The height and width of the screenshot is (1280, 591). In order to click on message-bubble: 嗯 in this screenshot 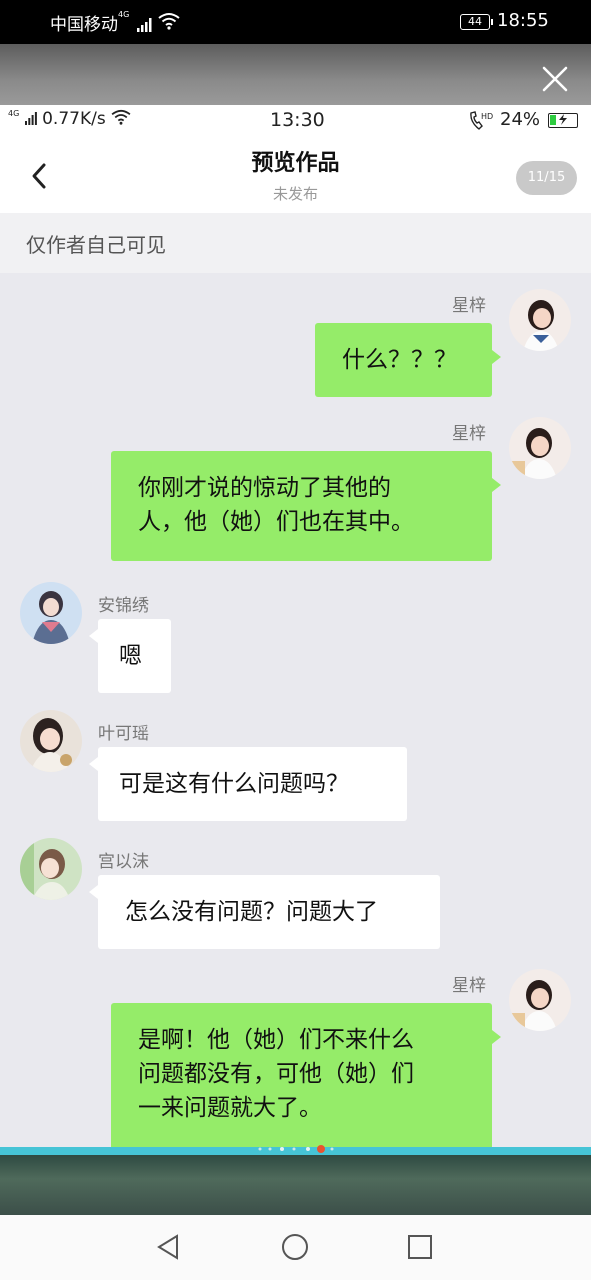, I will do `click(134, 656)`.